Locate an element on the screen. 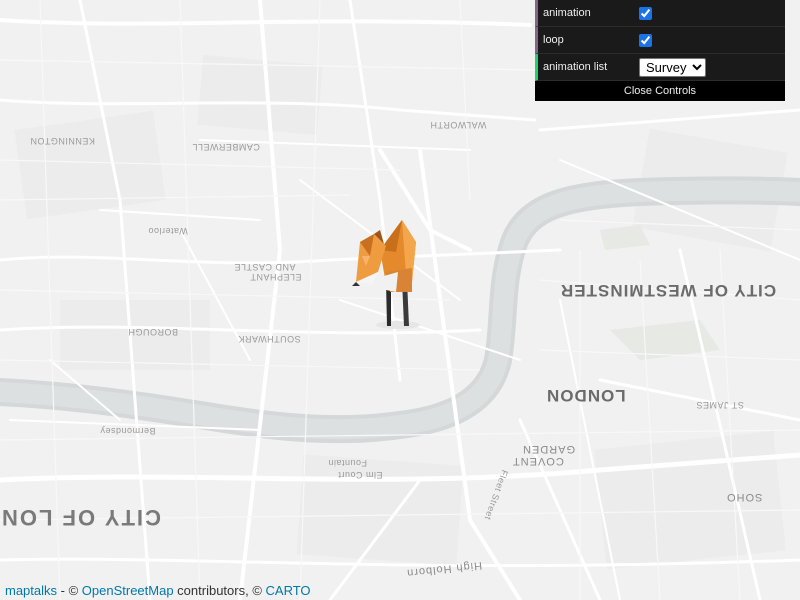  attribution-contributors: contributors, © is located at coordinates (219, 590).